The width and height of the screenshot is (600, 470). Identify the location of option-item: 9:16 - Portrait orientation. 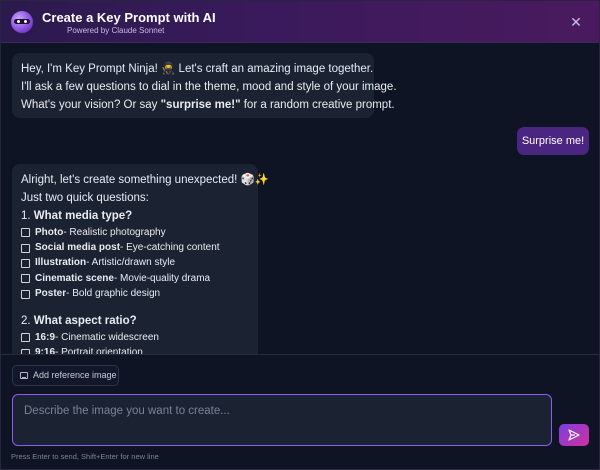
(135, 349).